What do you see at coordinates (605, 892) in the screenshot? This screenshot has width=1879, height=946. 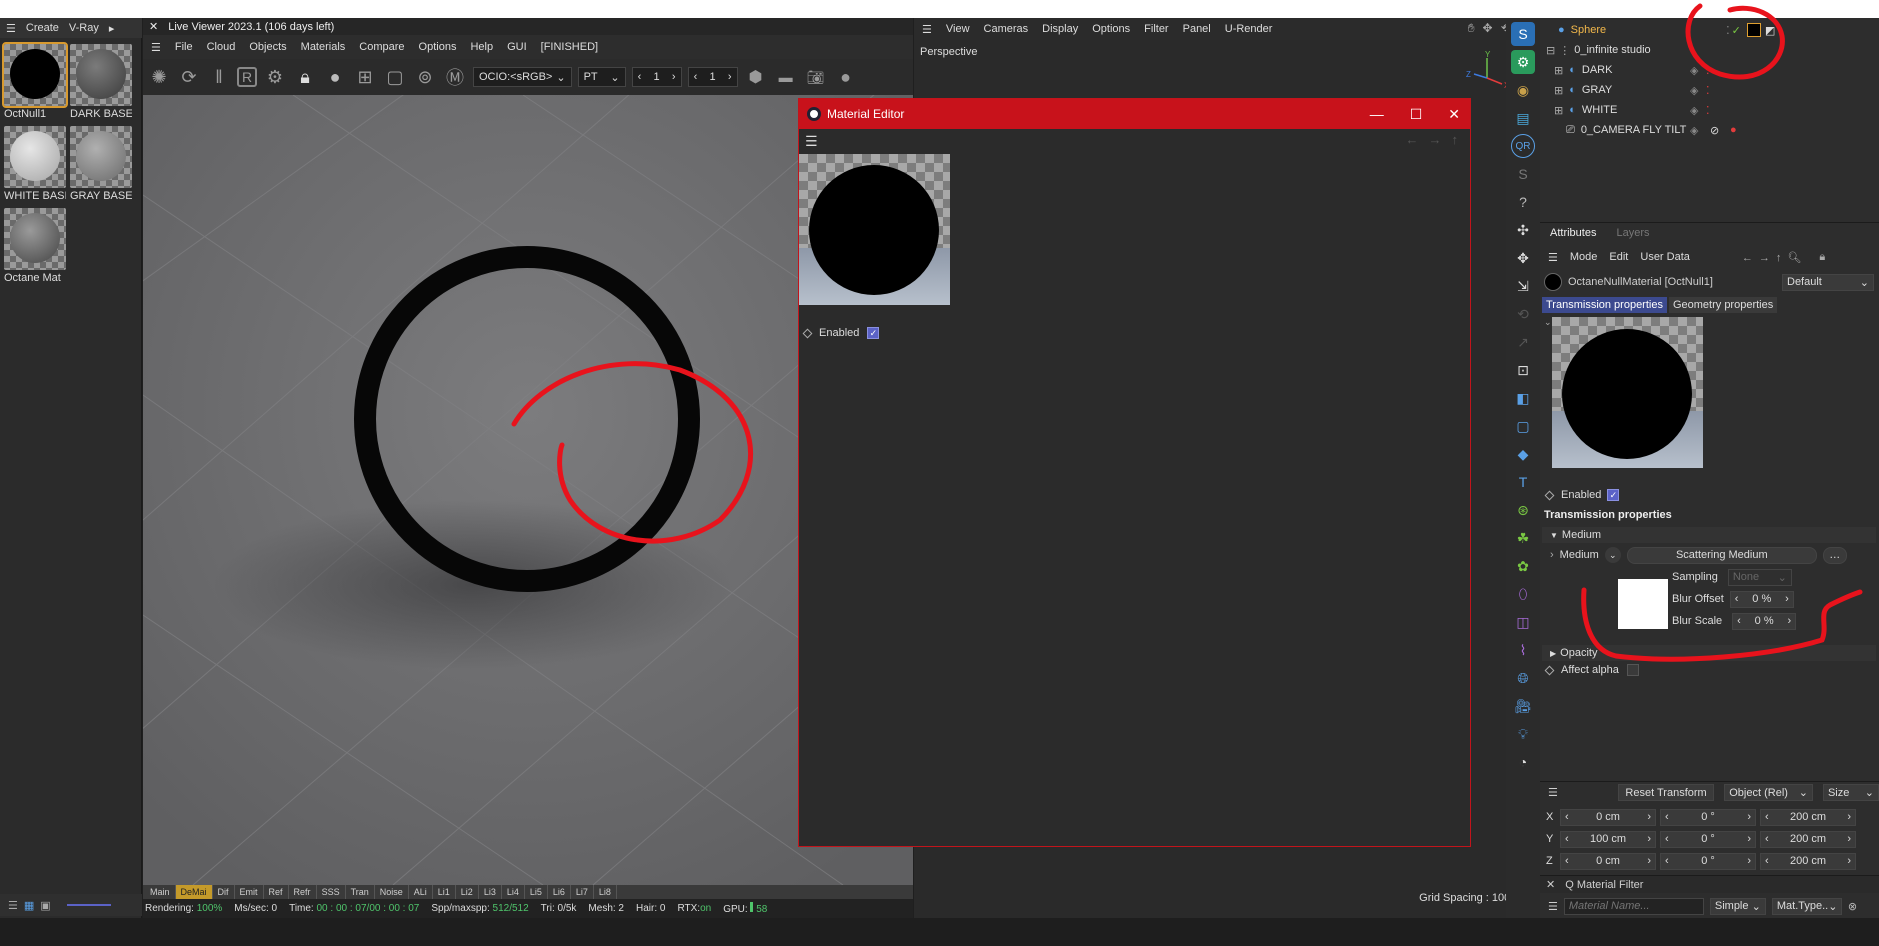 I see `pass-light-8: Li8` at bounding box center [605, 892].